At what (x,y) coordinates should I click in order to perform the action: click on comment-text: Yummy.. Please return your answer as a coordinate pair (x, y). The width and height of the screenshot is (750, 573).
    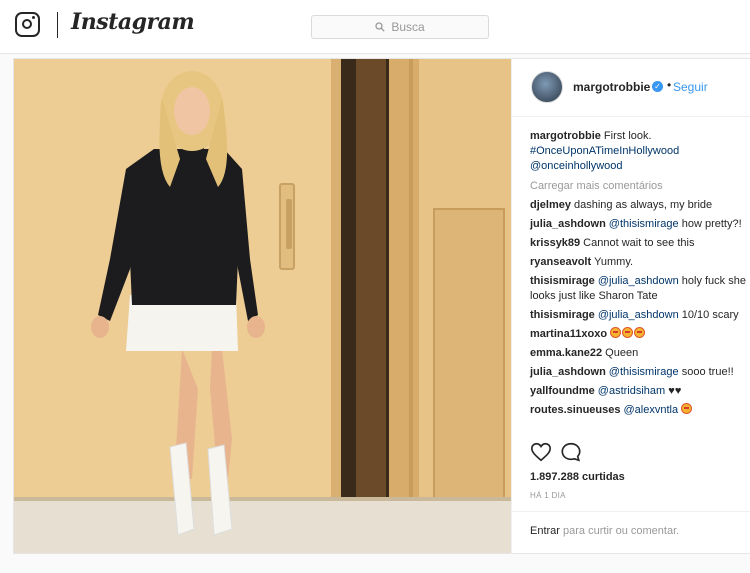
    Looking at the image, I should click on (614, 262).